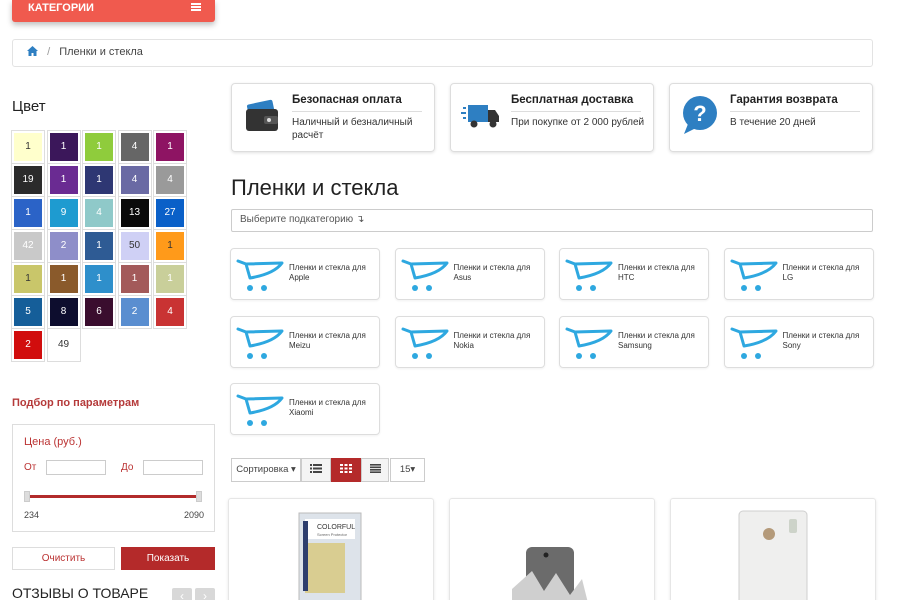 This screenshot has height=600, width=920. I want to click on sort-dropdown: Сортировка ▾, so click(266, 470).